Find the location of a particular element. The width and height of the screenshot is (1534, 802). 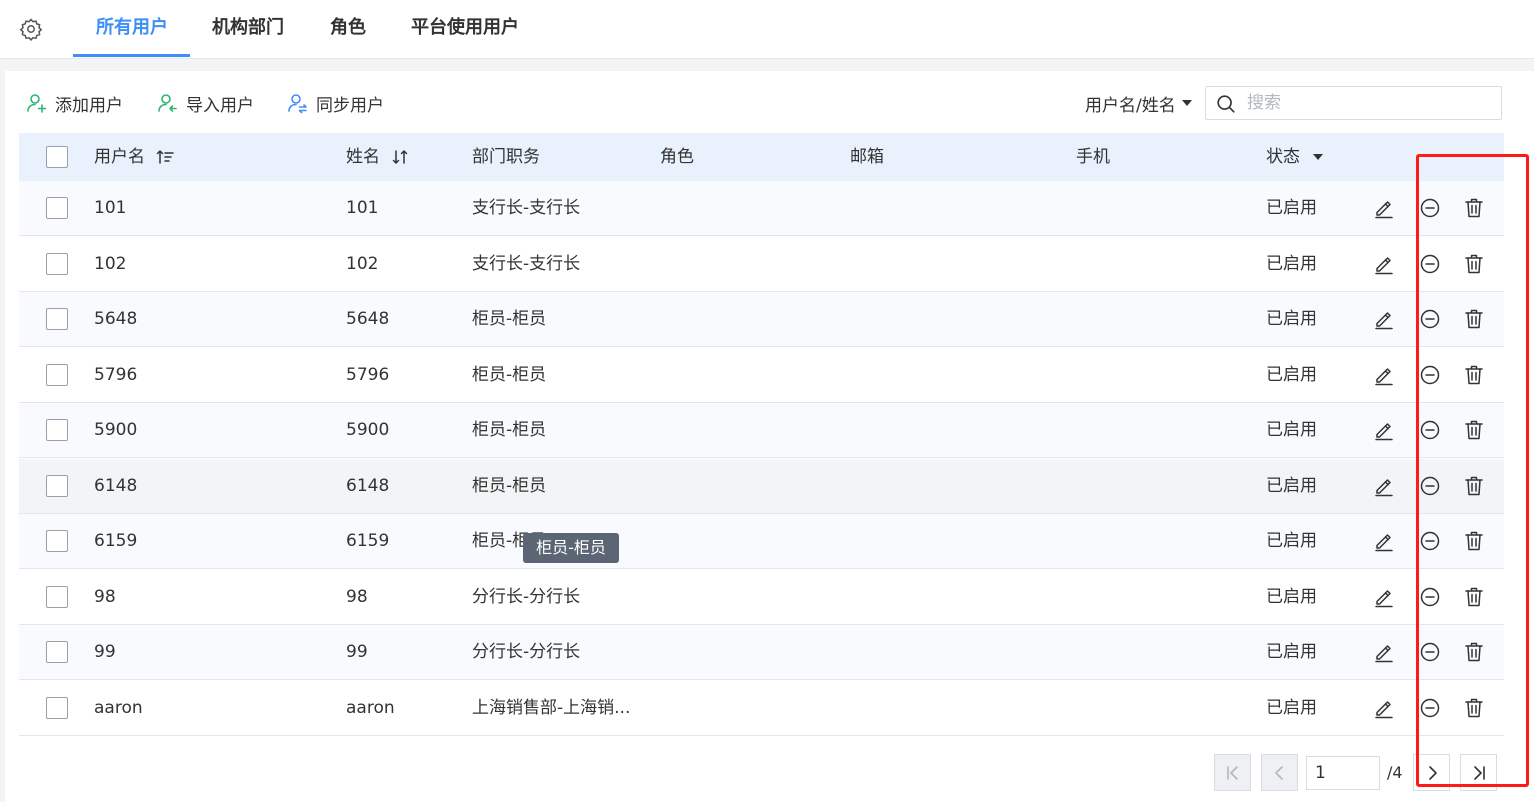

table-row: 98 98 分行长-分行长 已启用 is located at coordinates (761, 597).